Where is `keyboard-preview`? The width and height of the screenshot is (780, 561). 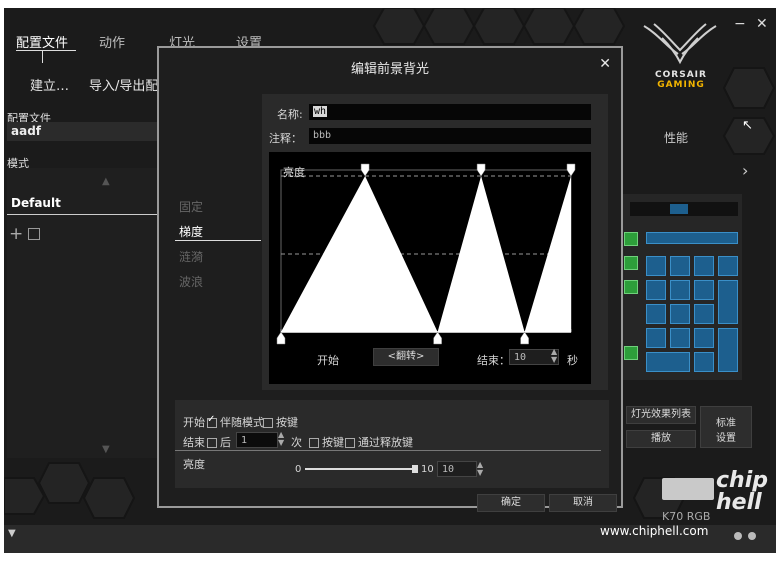
keyboard-preview is located at coordinates (682, 287).